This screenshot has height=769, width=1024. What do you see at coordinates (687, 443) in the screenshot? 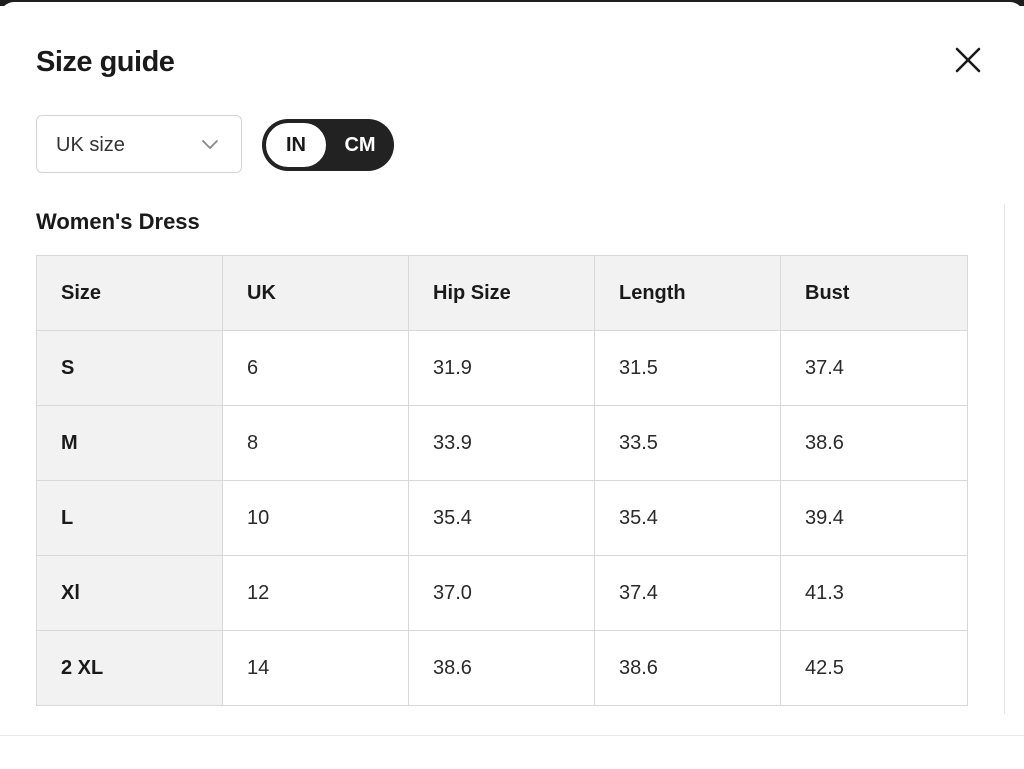
I see `table-cell: 33.5` at bounding box center [687, 443].